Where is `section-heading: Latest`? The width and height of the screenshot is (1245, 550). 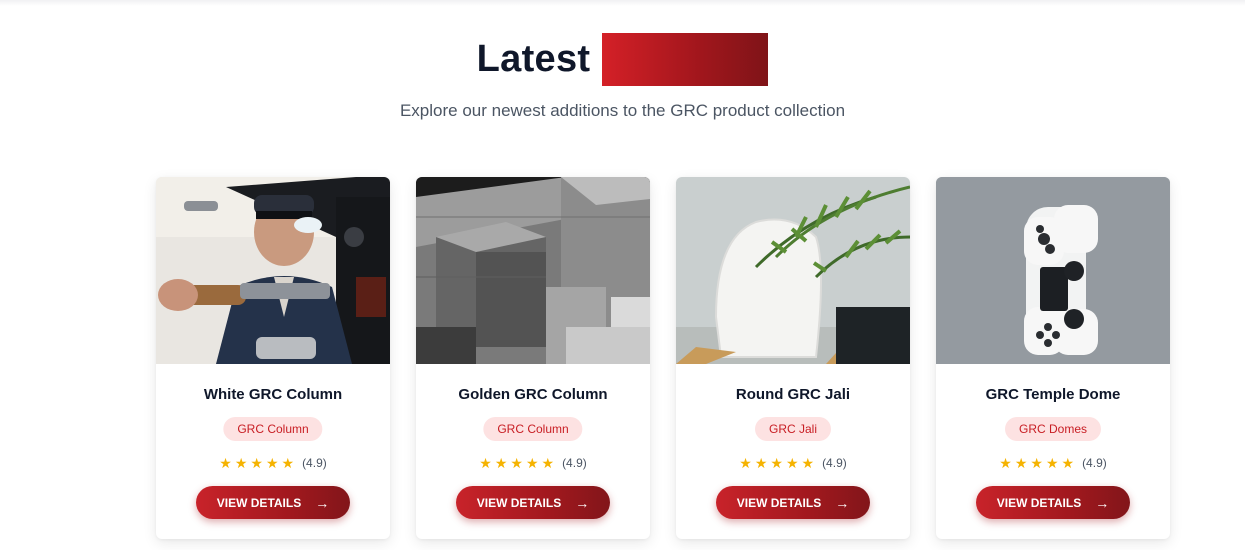 section-heading: Latest is located at coordinates (622, 59).